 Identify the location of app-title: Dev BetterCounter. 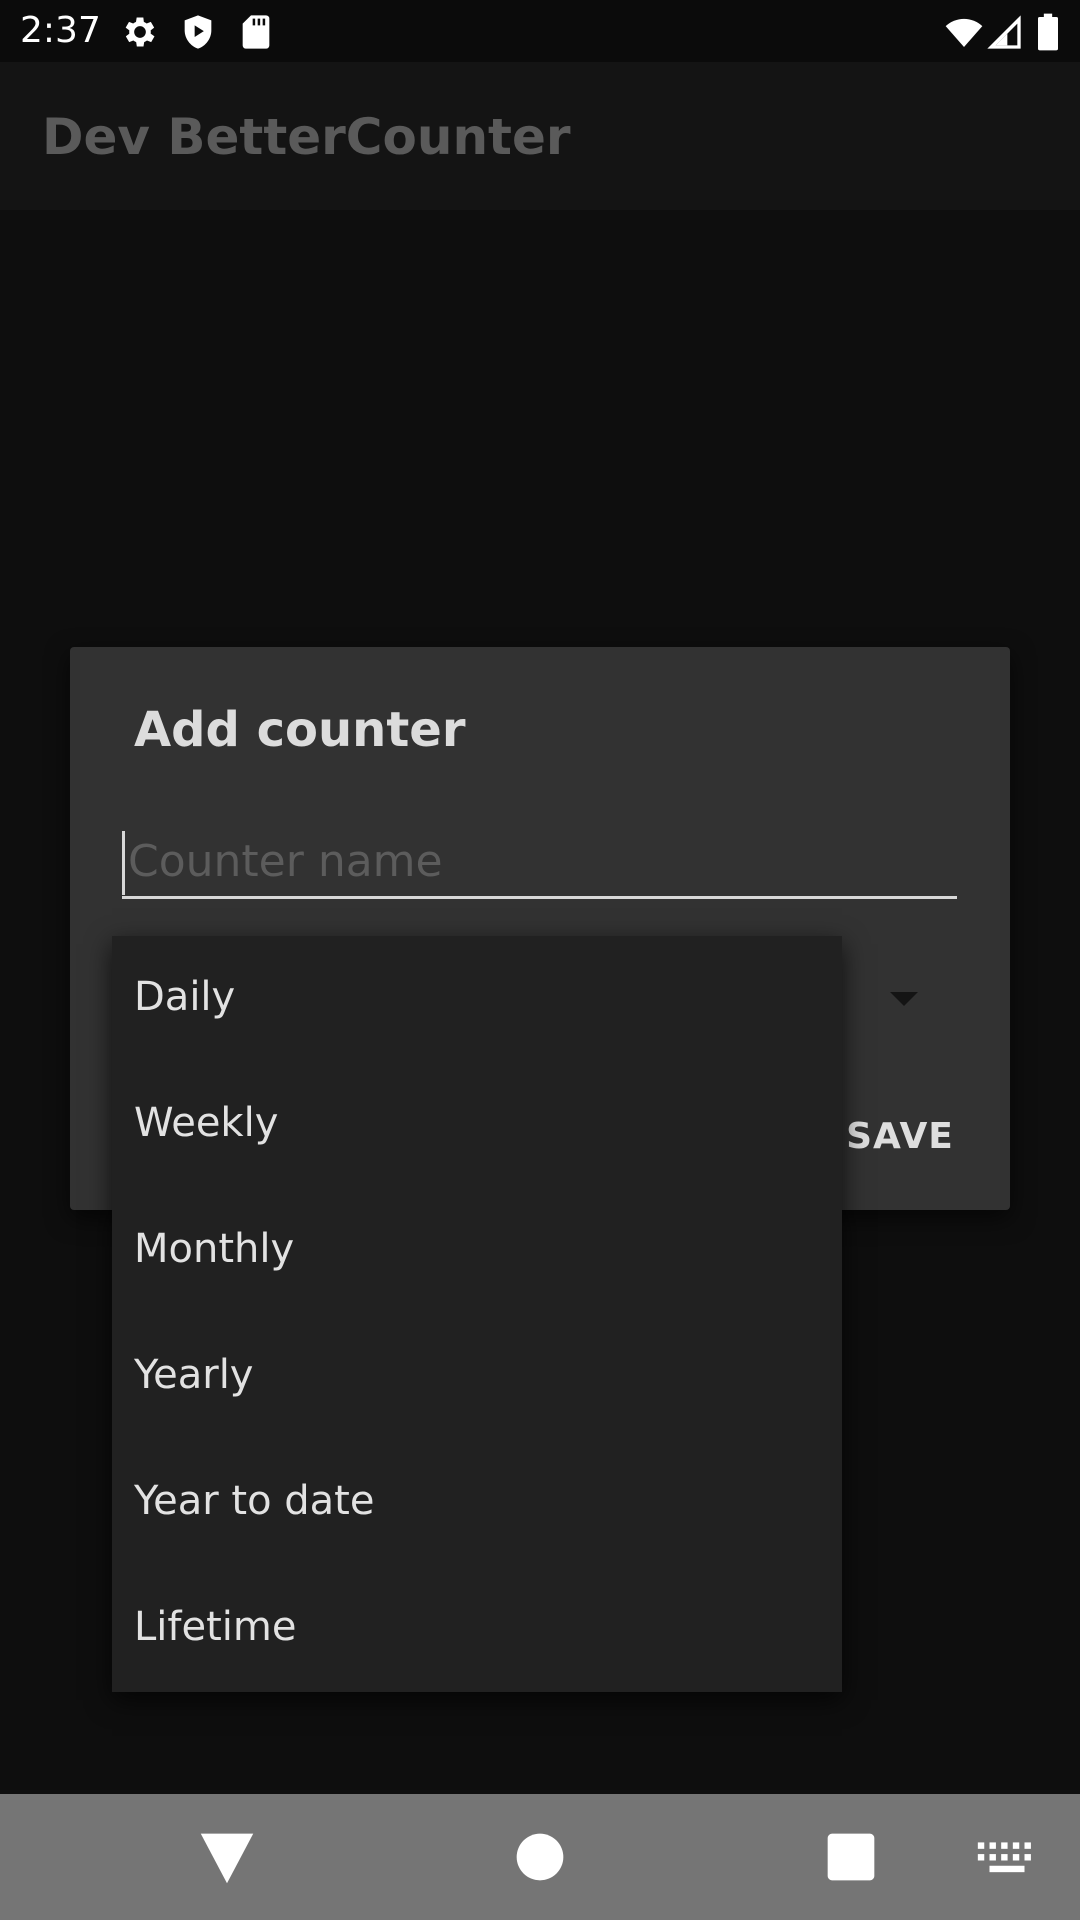
(306, 137).